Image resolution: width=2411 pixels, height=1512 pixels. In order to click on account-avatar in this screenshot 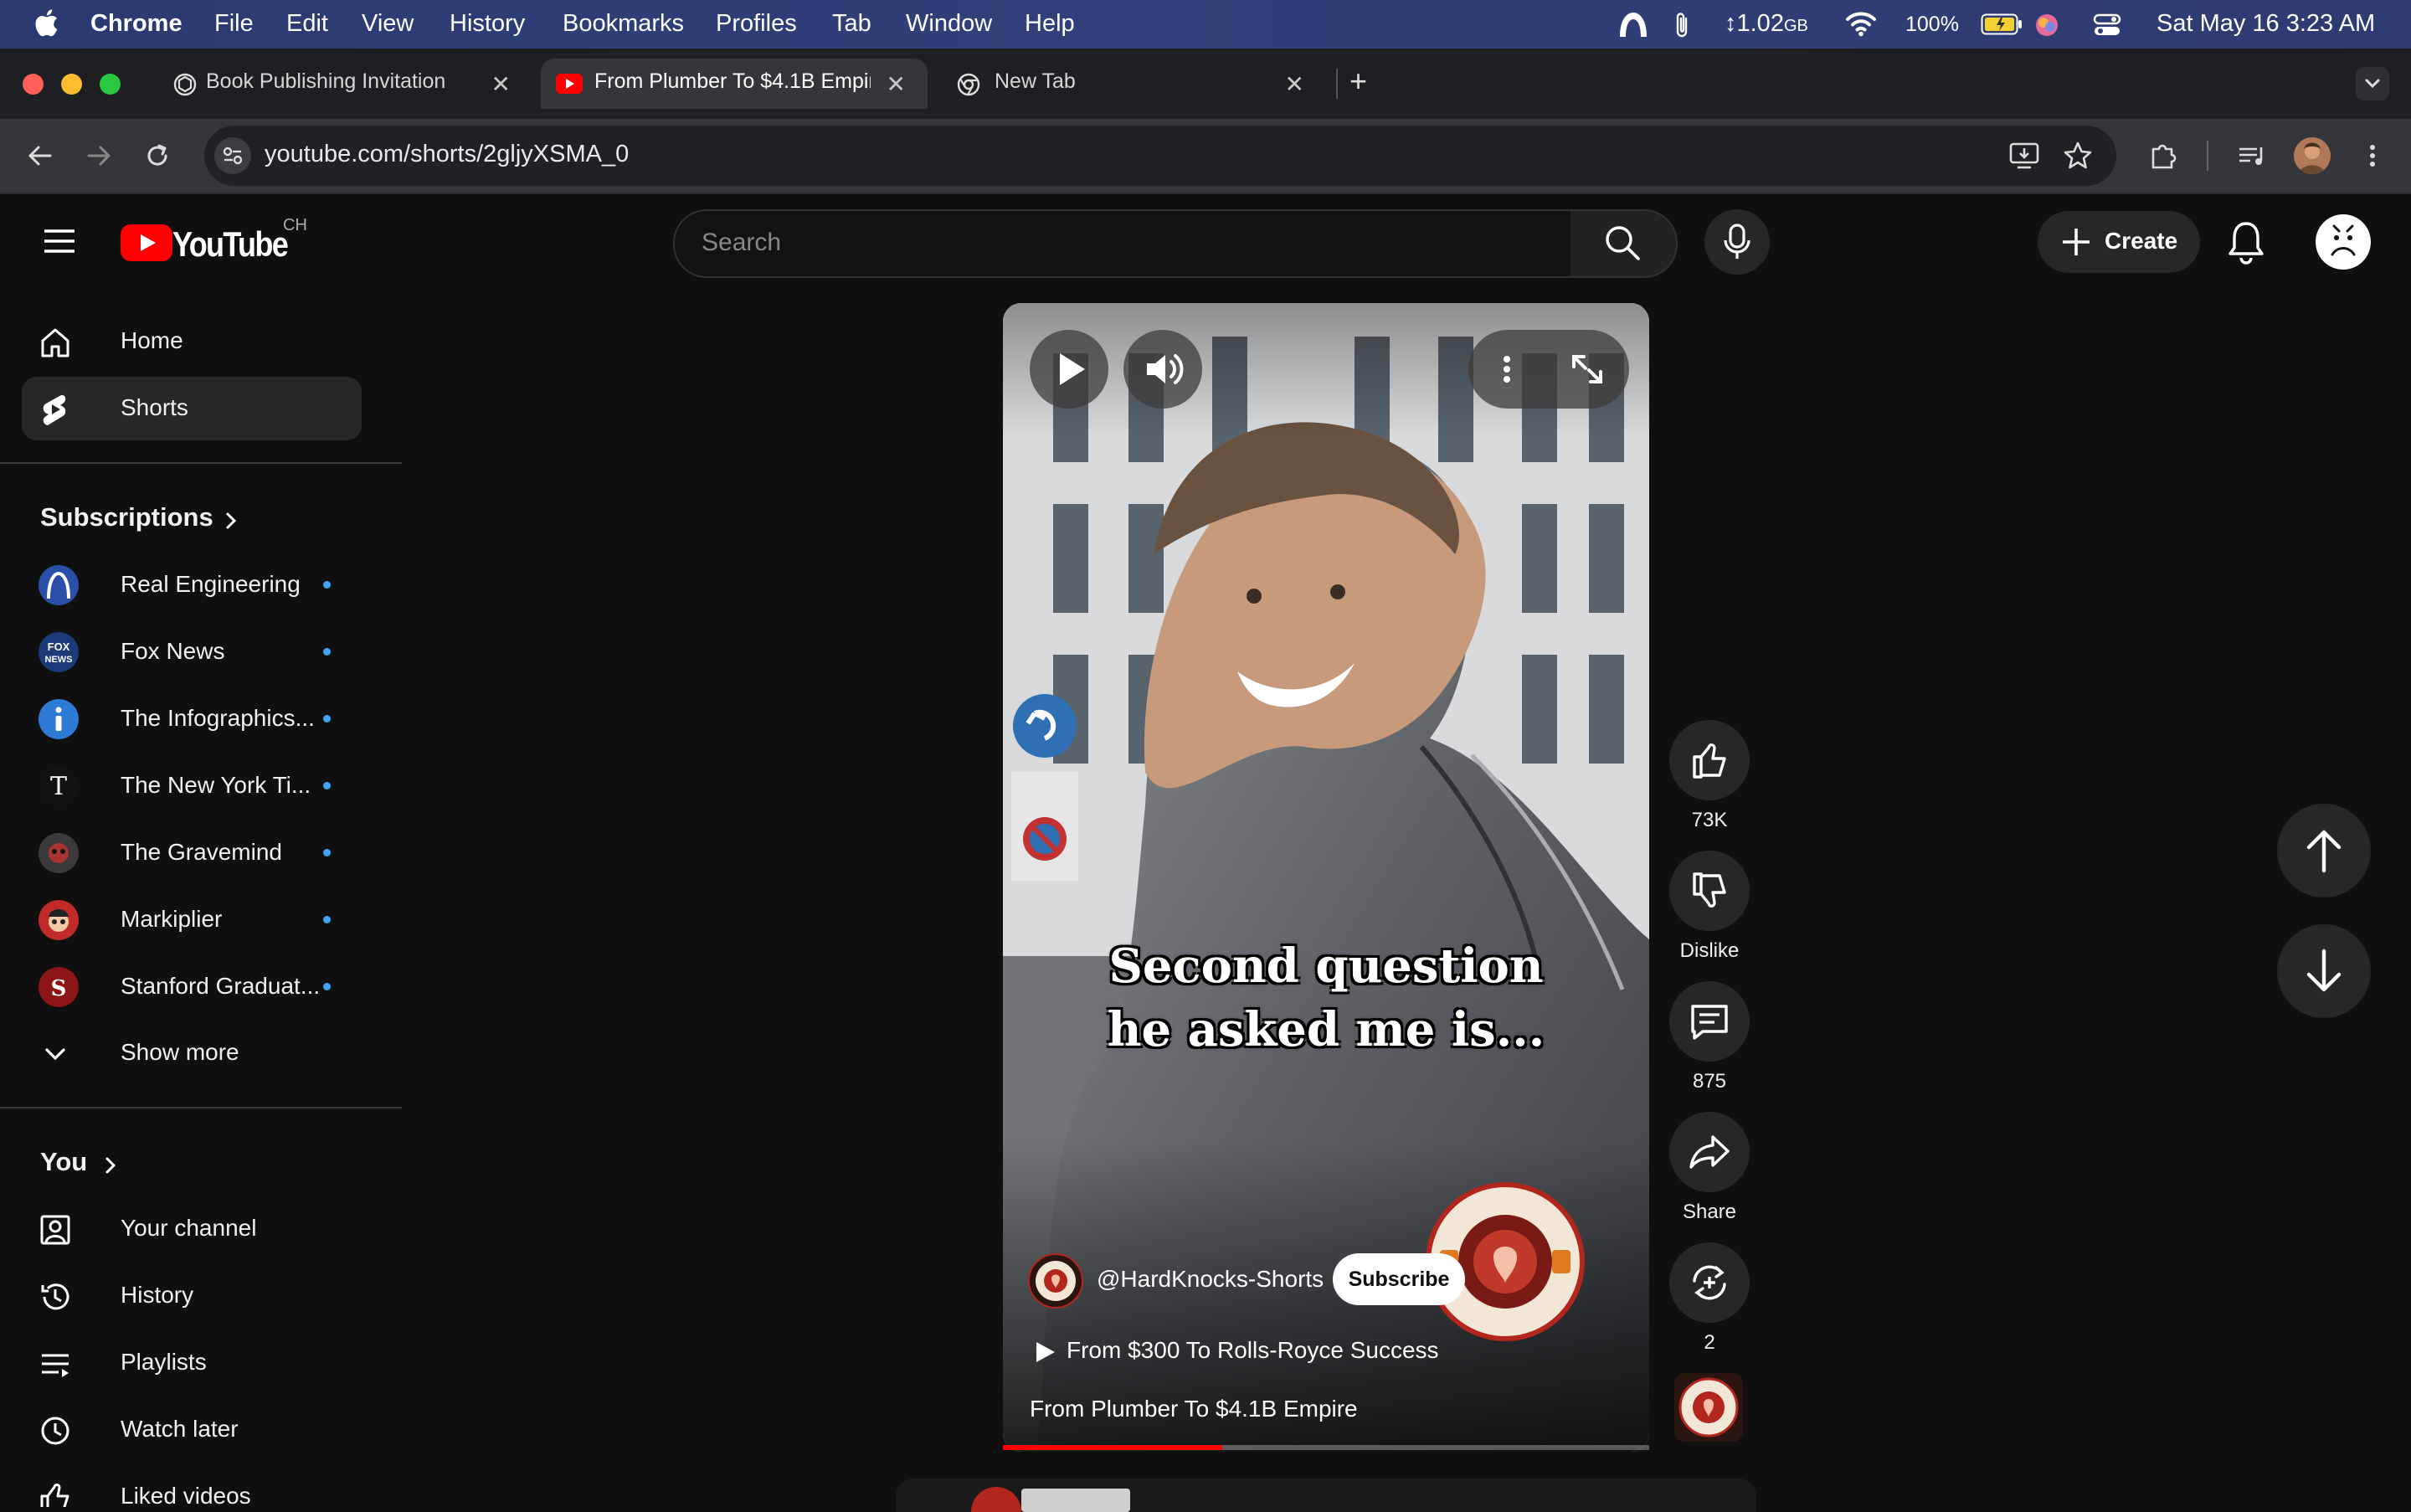, I will do `click(2343, 242)`.